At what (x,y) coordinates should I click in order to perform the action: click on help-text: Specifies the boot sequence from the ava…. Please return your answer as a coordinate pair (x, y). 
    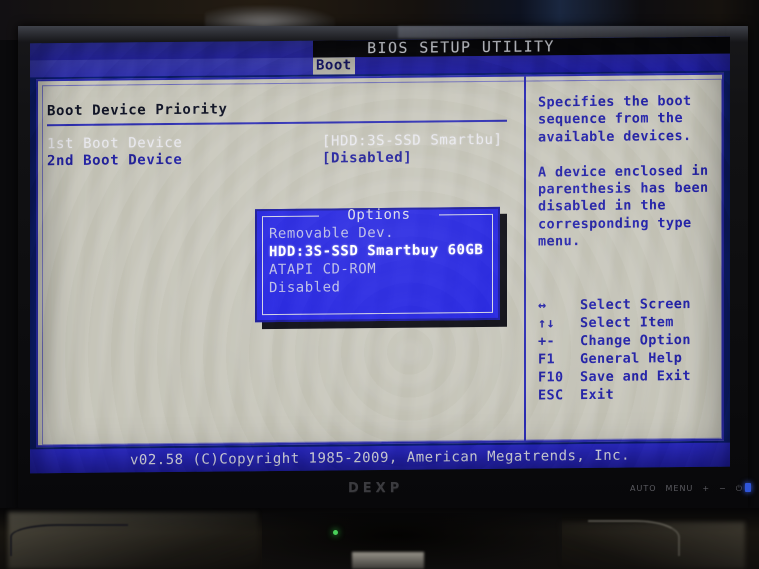
    Looking at the image, I should click on (623, 171).